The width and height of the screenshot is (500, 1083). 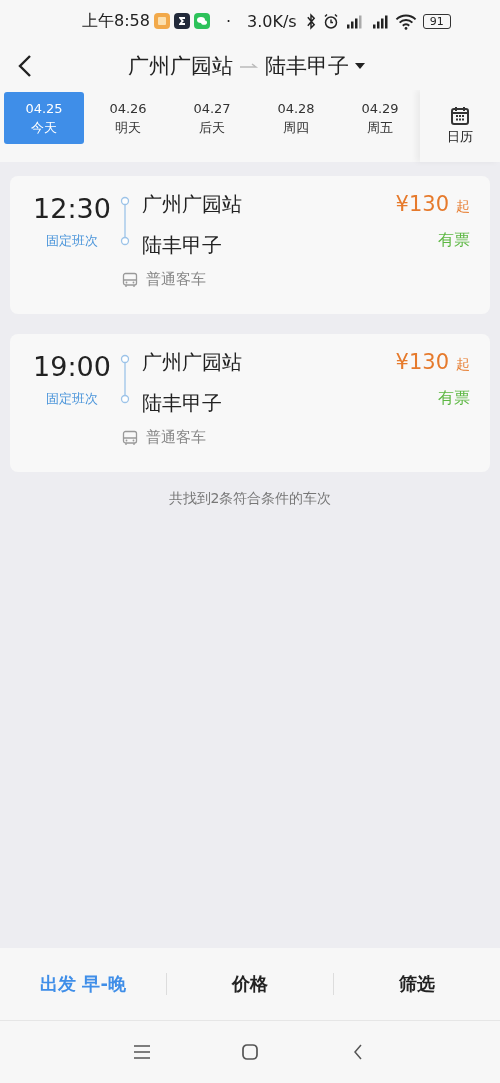 I want to click on filter-tab: 筛选, so click(x=417, y=984).